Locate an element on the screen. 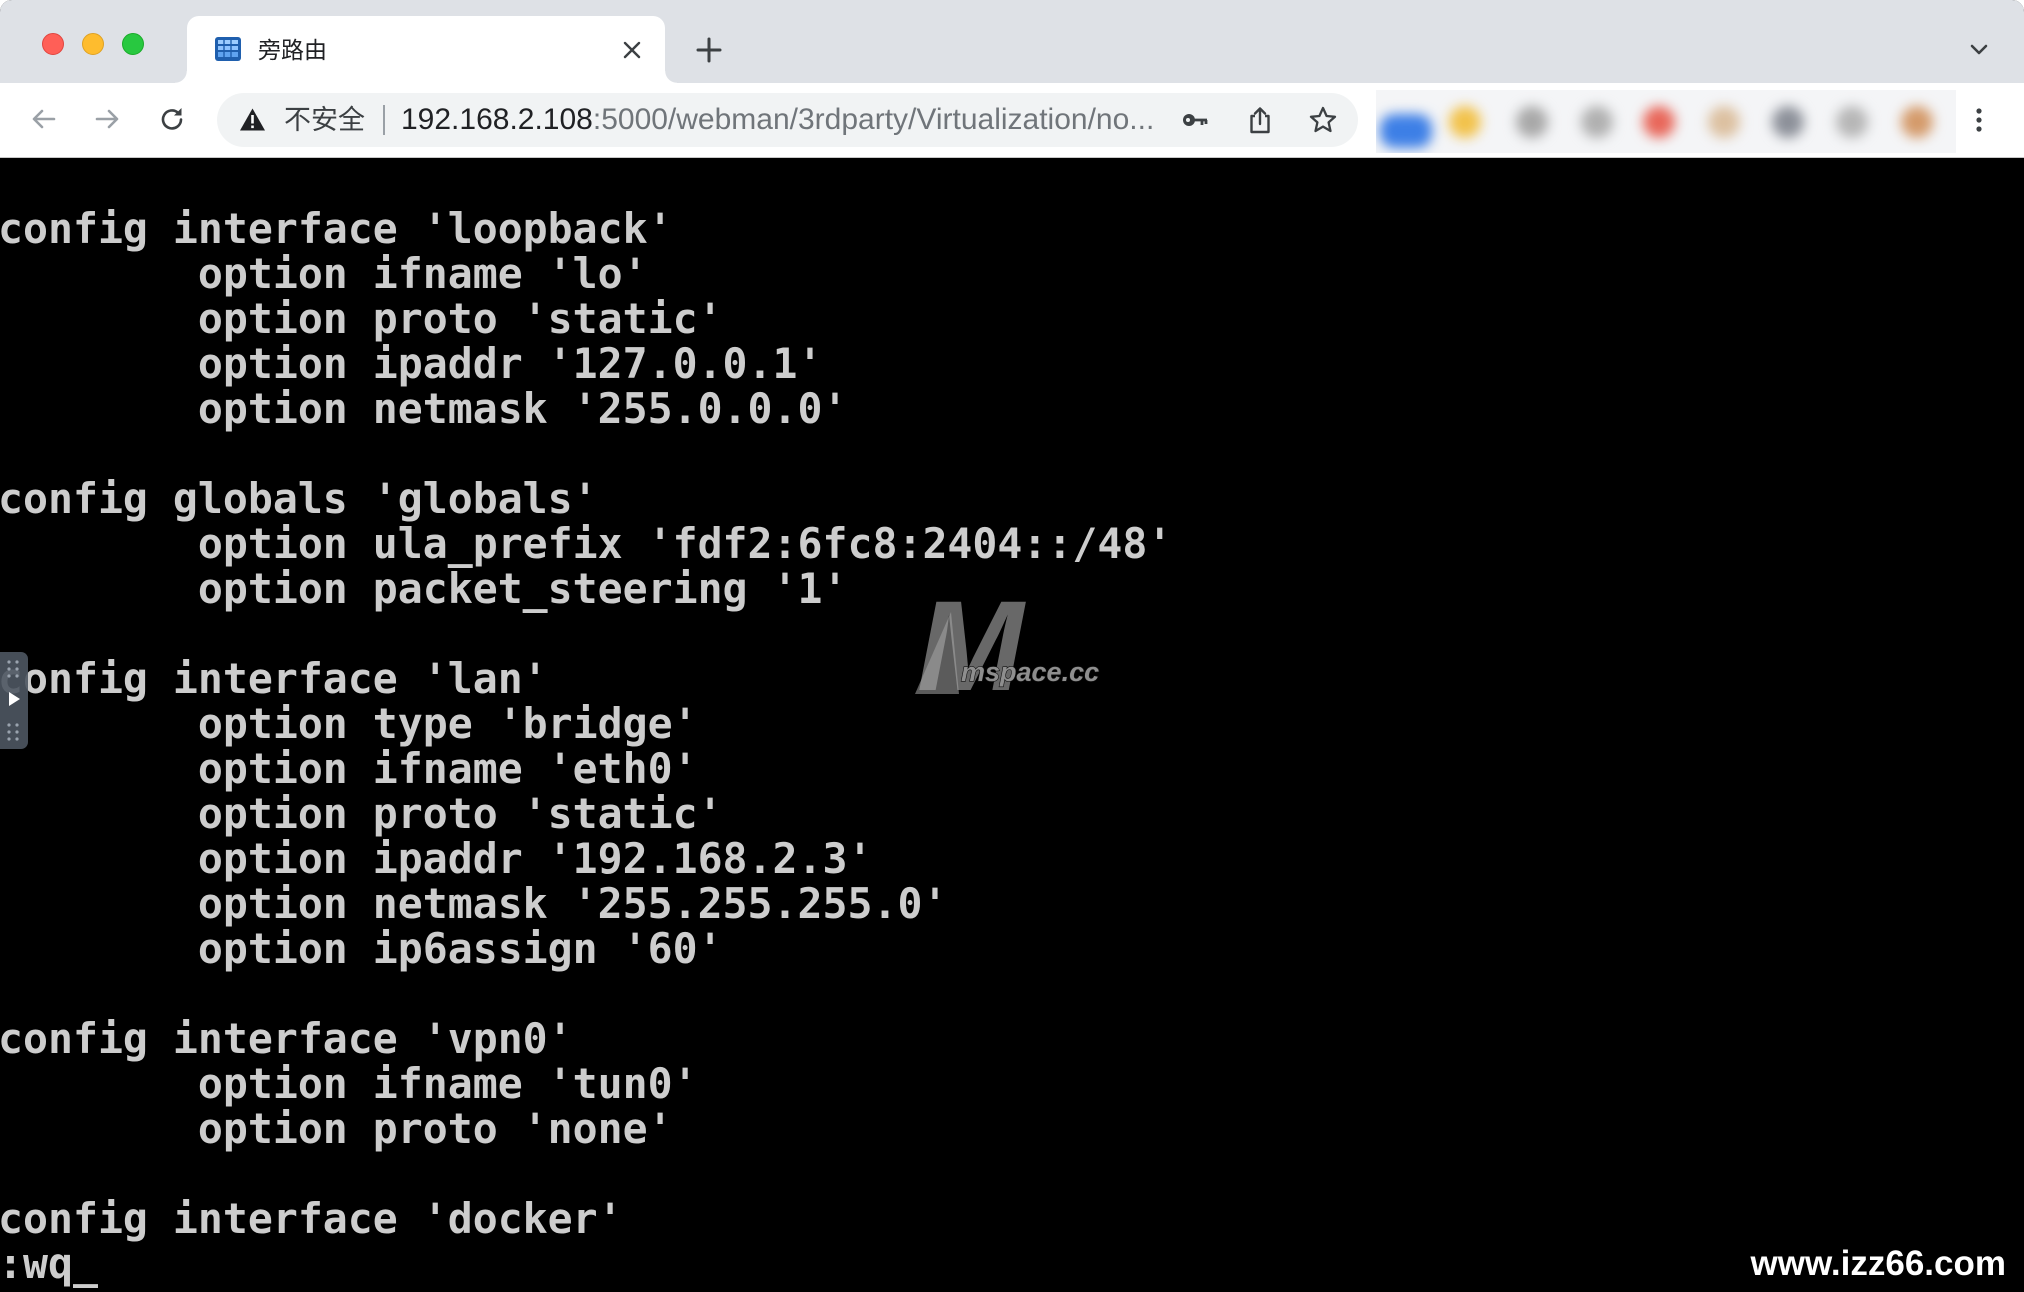 The height and width of the screenshot is (1292, 2024). terminal-line: option type 'bridge' is located at coordinates (447, 723).